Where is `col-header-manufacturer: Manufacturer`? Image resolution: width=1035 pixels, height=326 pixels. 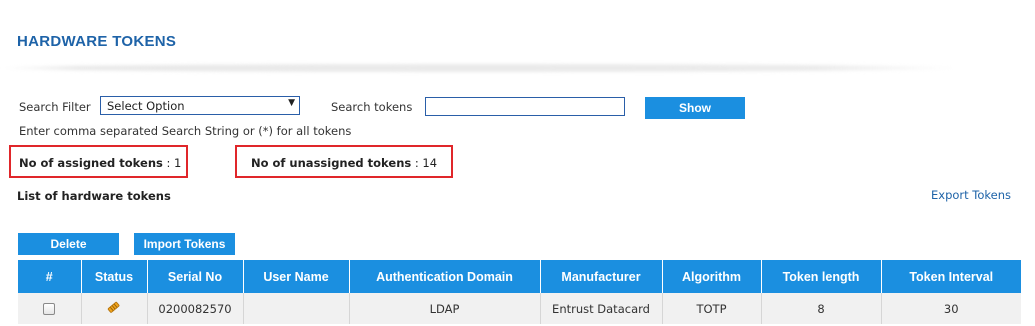 col-header-manufacturer: Manufacturer is located at coordinates (601, 276).